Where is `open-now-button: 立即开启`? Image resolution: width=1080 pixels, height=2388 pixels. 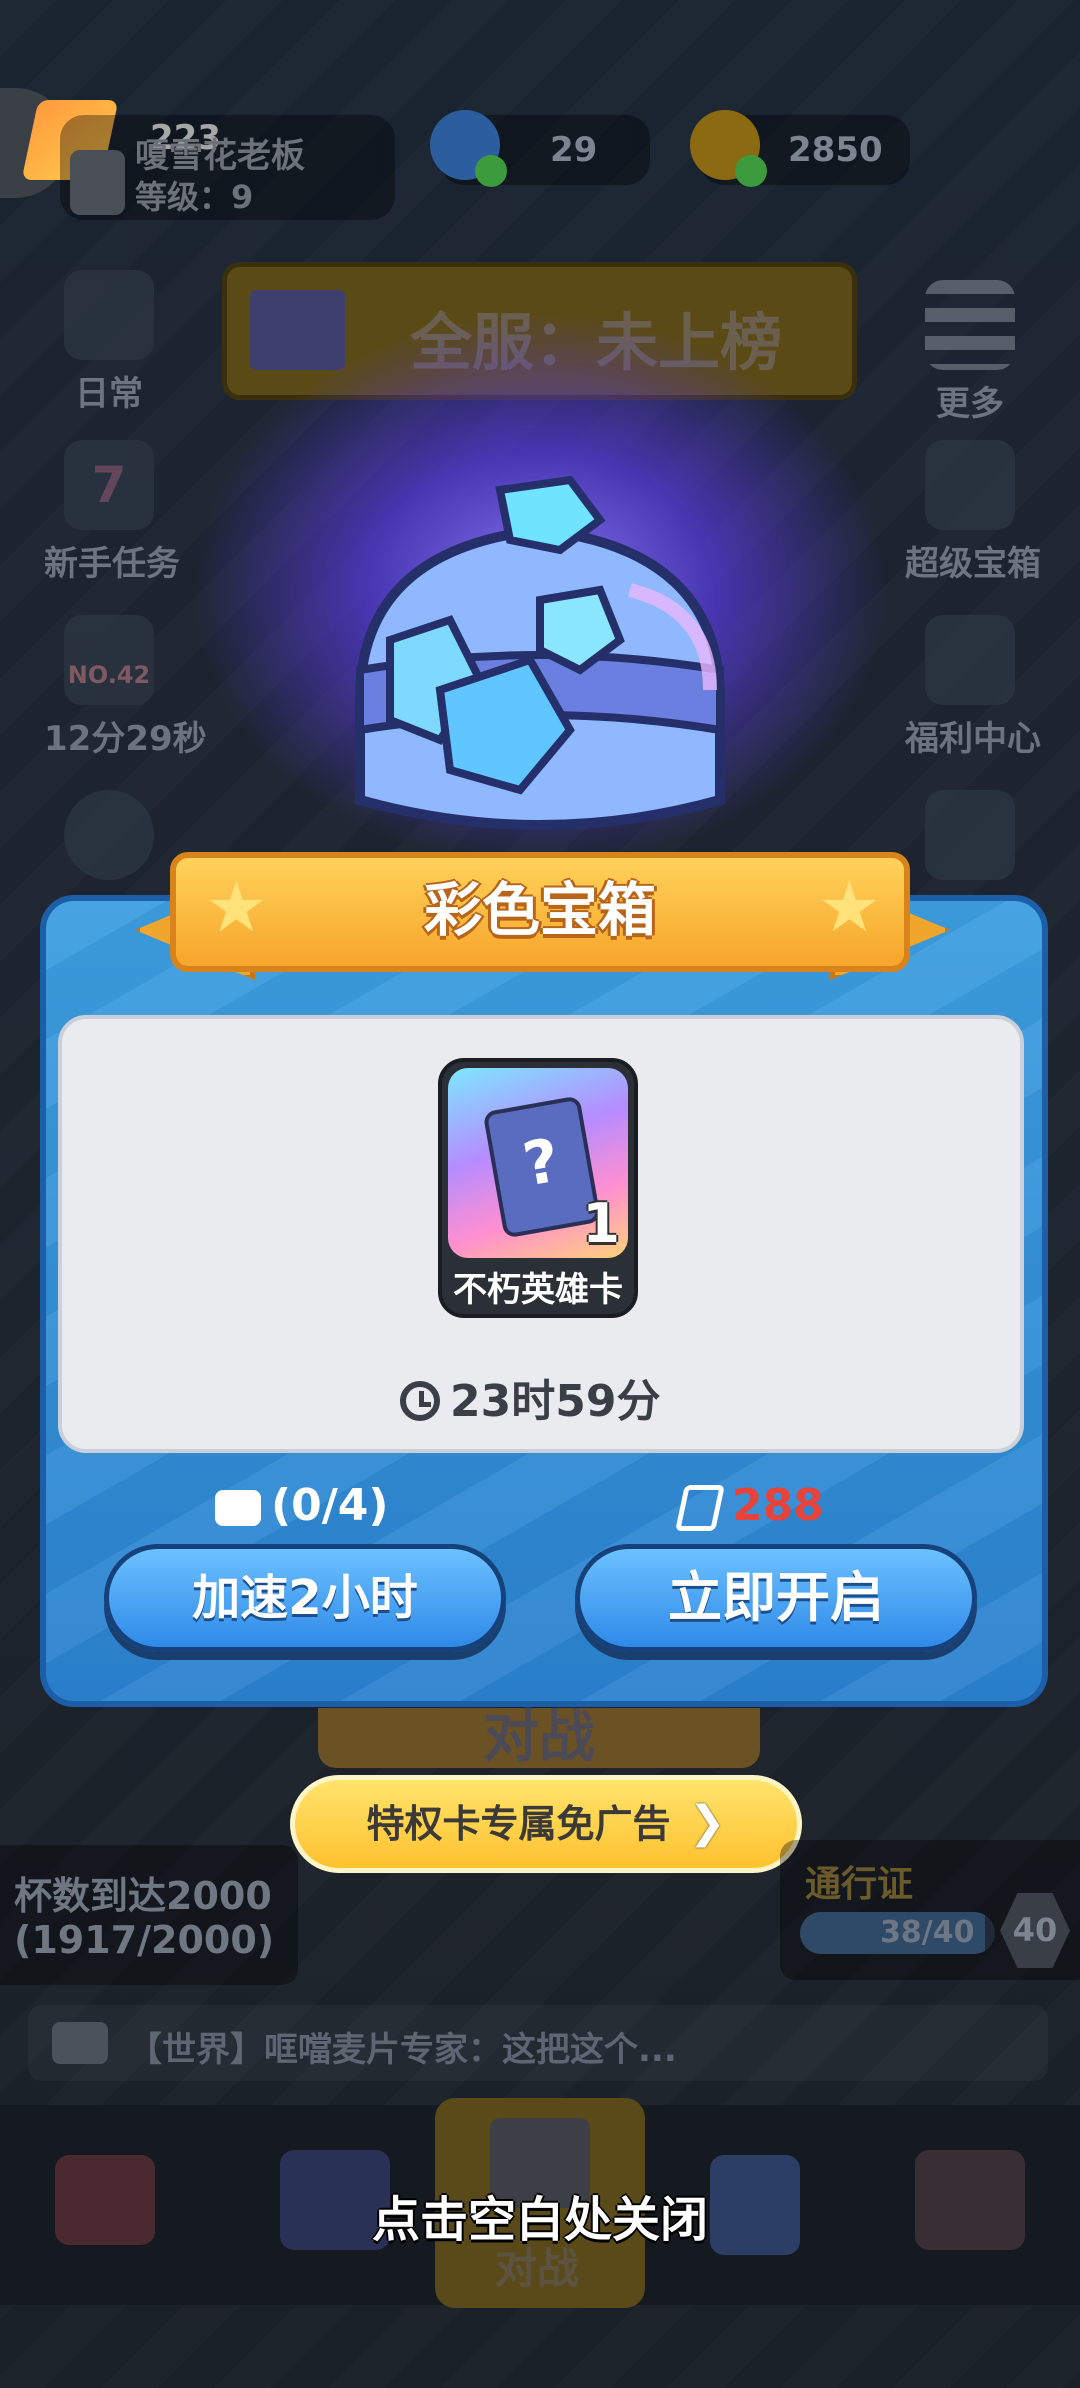
open-now-button: 立即开启 is located at coordinates (776, 1598).